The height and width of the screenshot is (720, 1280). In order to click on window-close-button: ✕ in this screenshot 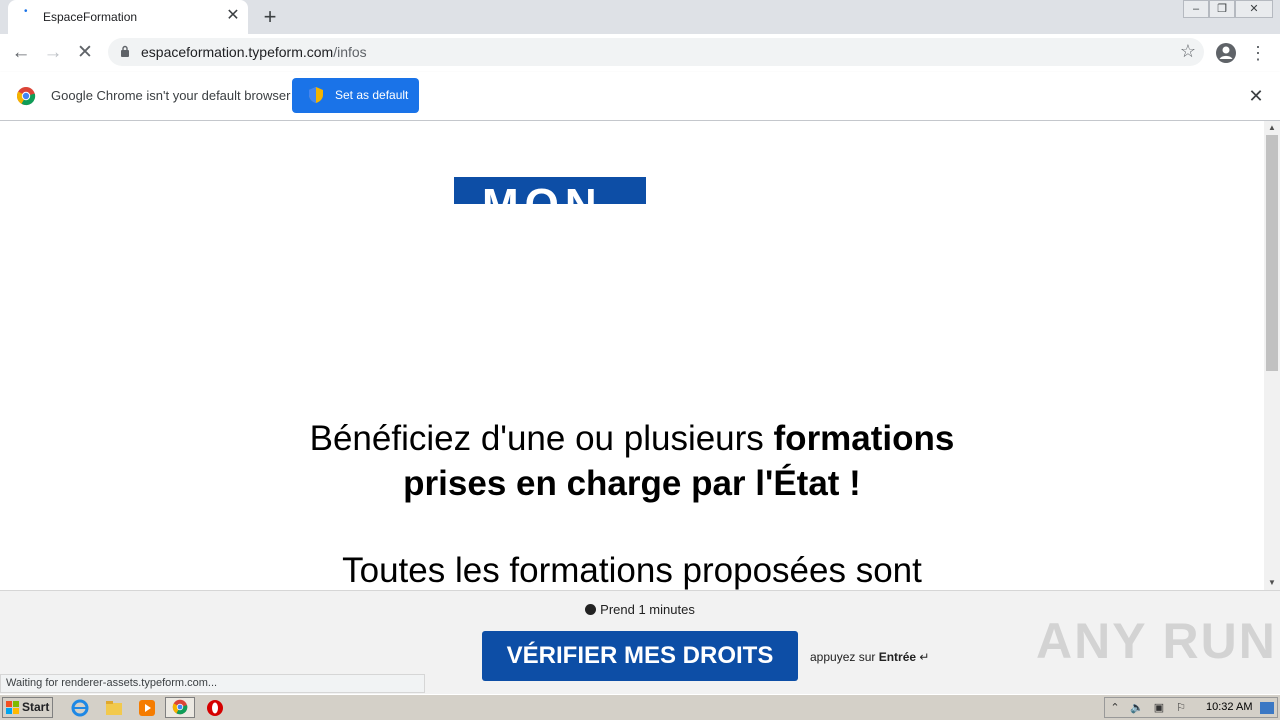, I will do `click(1254, 9)`.